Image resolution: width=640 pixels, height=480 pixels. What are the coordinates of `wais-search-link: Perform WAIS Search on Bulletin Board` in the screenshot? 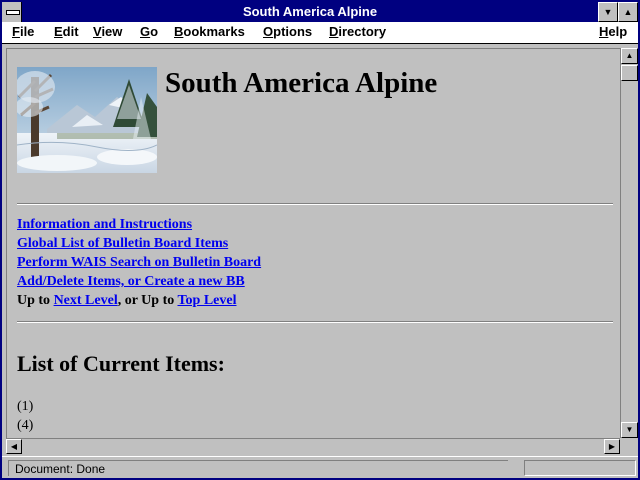 It's located at (139, 262).